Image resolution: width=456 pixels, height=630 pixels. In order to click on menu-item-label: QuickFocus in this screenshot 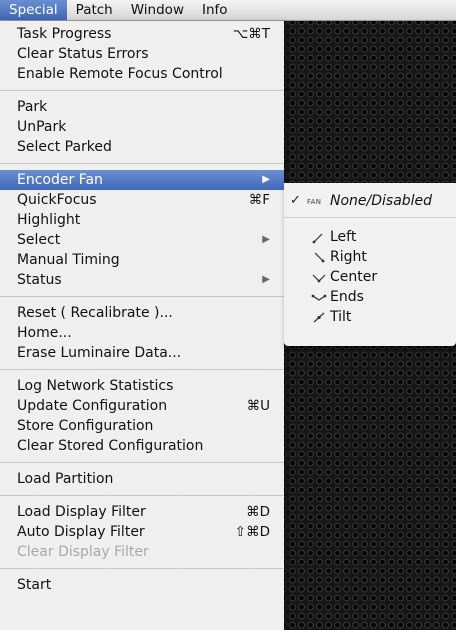, I will do `click(57, 200)`.